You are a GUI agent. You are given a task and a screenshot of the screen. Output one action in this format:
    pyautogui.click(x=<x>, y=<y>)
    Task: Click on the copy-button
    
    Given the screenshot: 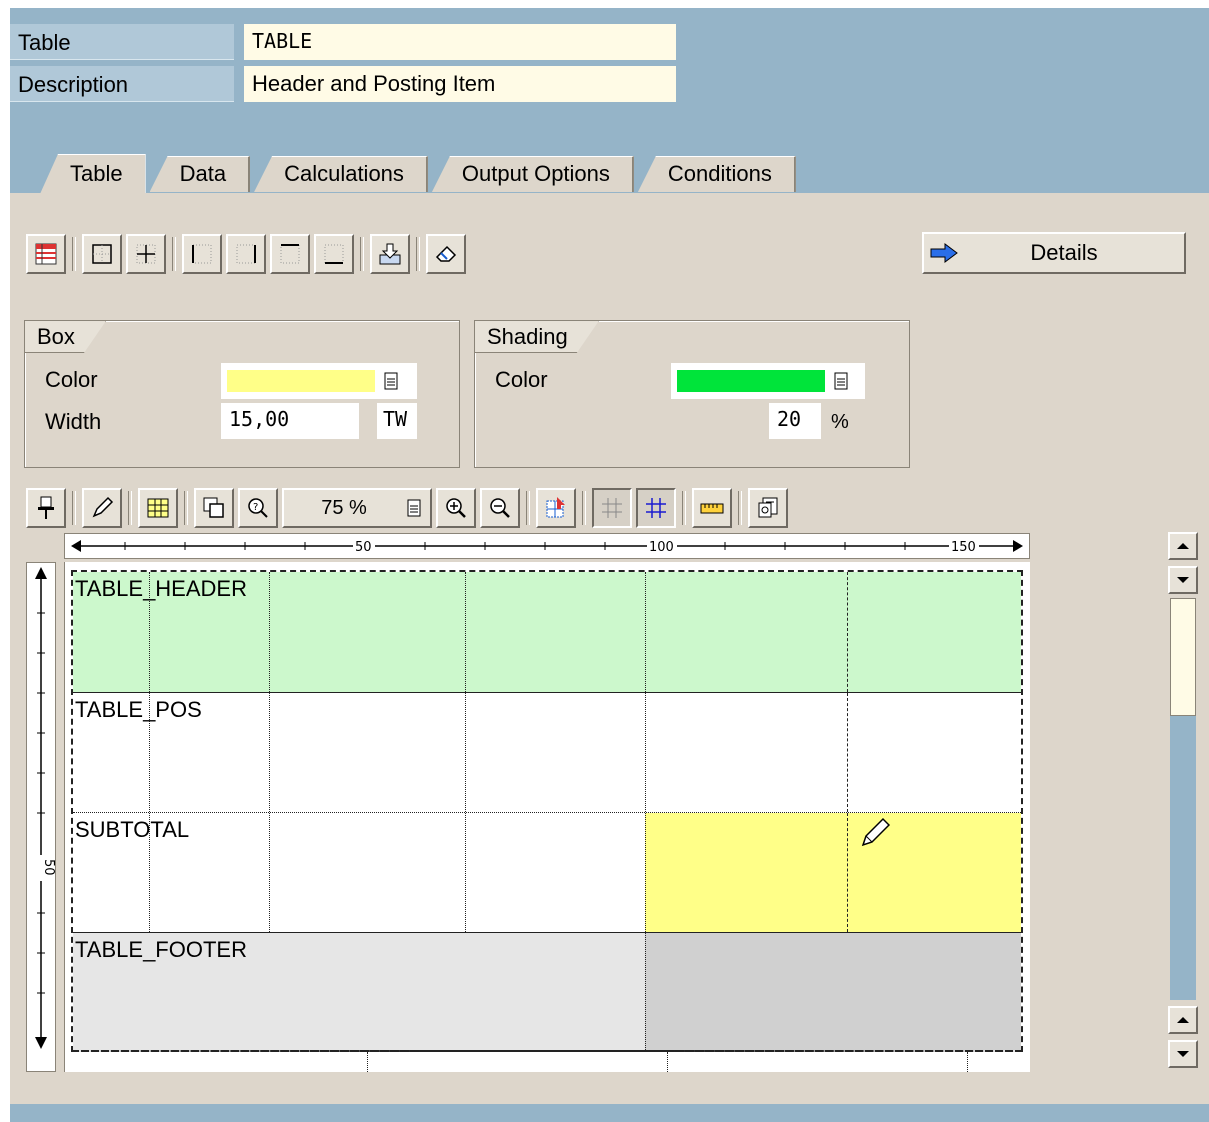 What is the action you would take?
    pyautogui.click(x=214, y=508)
    